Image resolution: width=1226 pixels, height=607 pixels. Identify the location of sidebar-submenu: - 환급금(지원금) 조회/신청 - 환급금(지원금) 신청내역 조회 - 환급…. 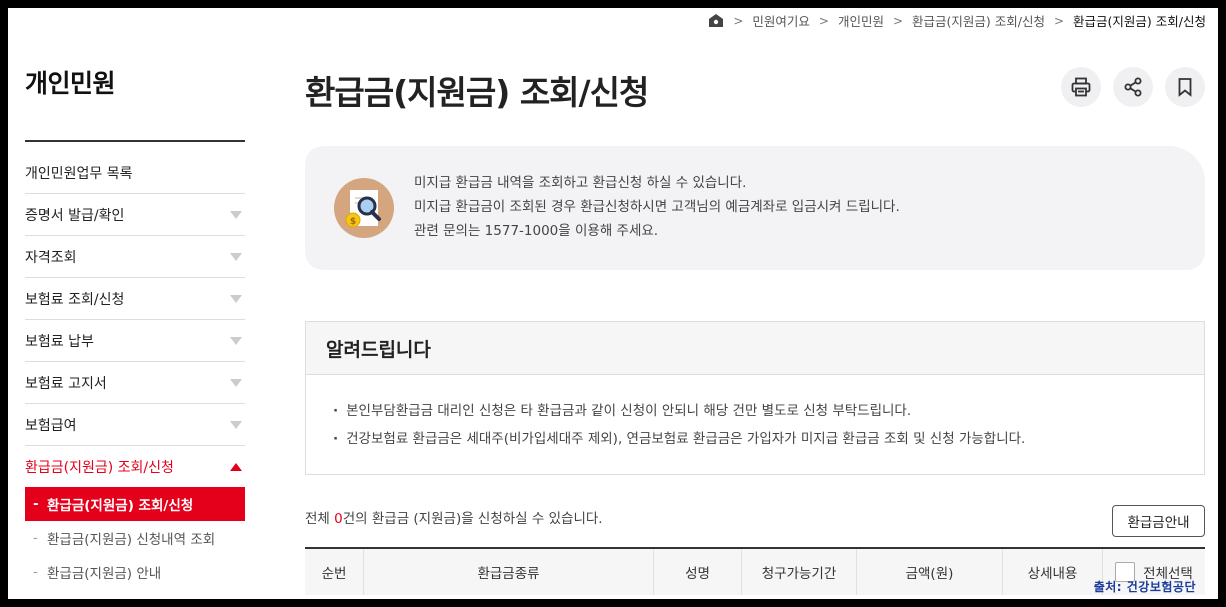
(135, 538).